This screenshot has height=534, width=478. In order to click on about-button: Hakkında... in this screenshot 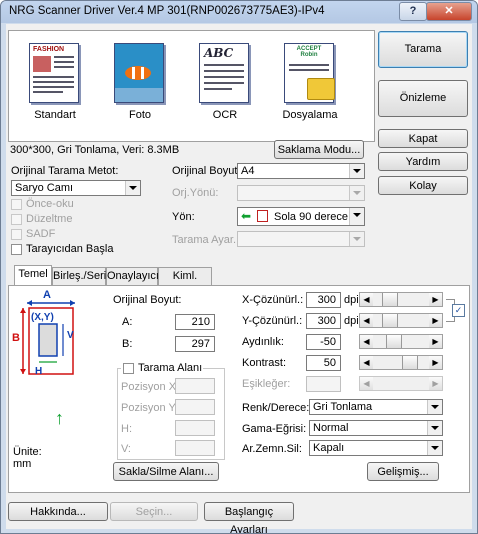, I will do `click(58, 511)`.